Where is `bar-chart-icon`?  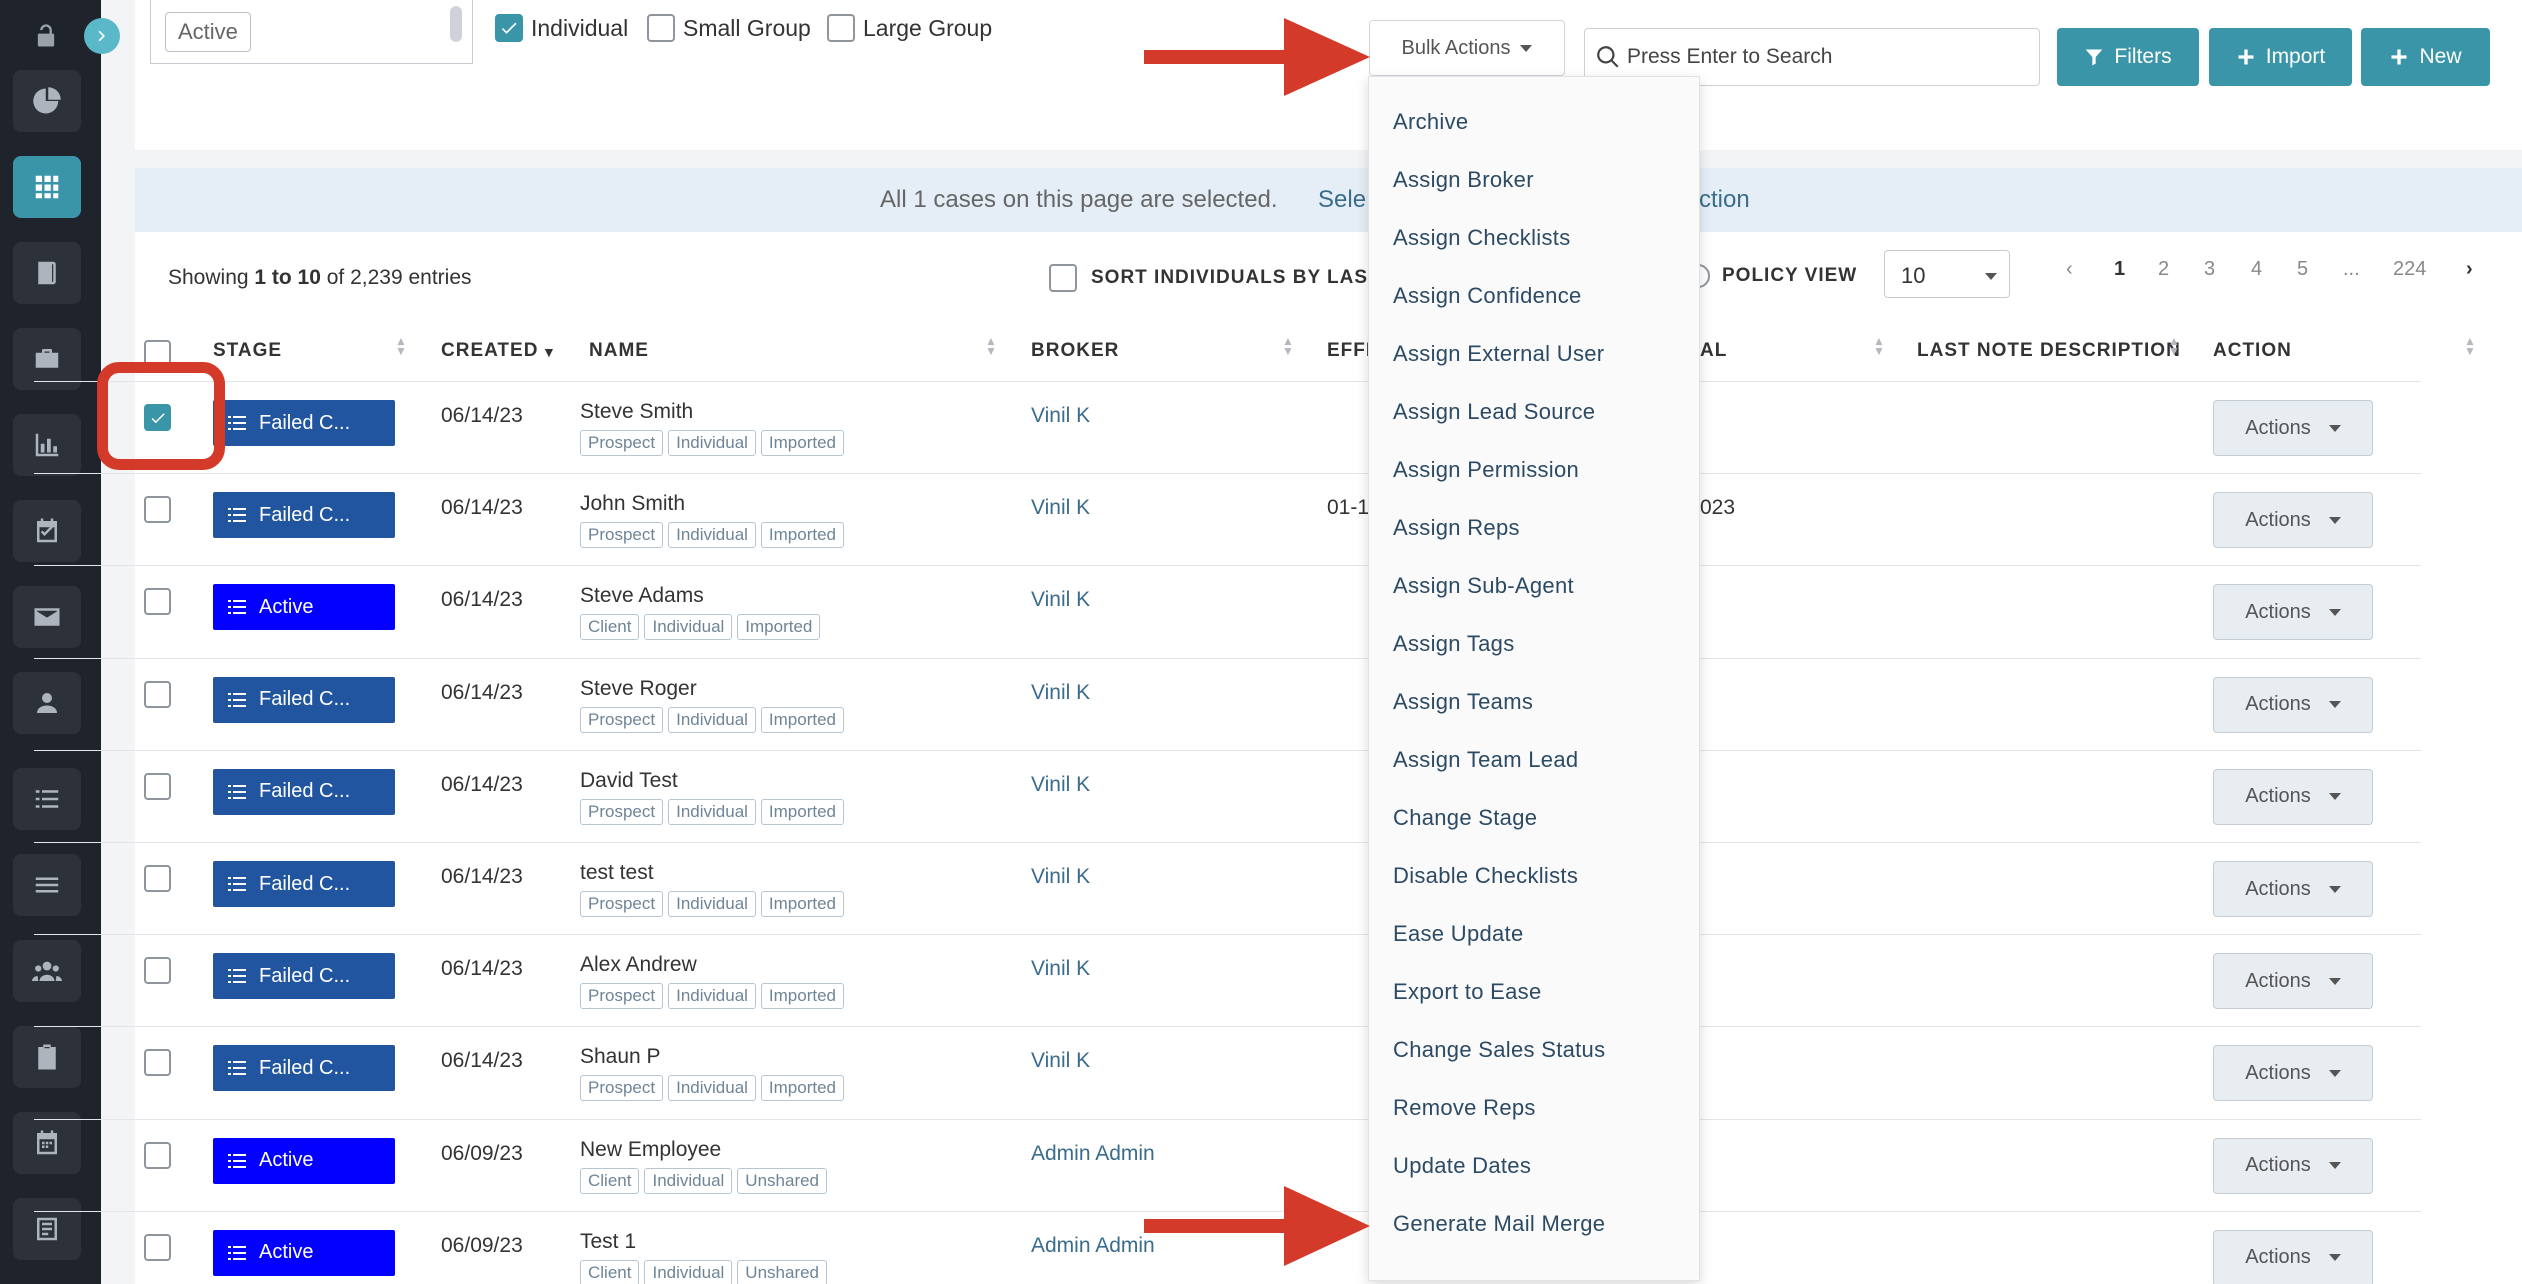
bar-chart-icon is located at coordinates (47, 445).